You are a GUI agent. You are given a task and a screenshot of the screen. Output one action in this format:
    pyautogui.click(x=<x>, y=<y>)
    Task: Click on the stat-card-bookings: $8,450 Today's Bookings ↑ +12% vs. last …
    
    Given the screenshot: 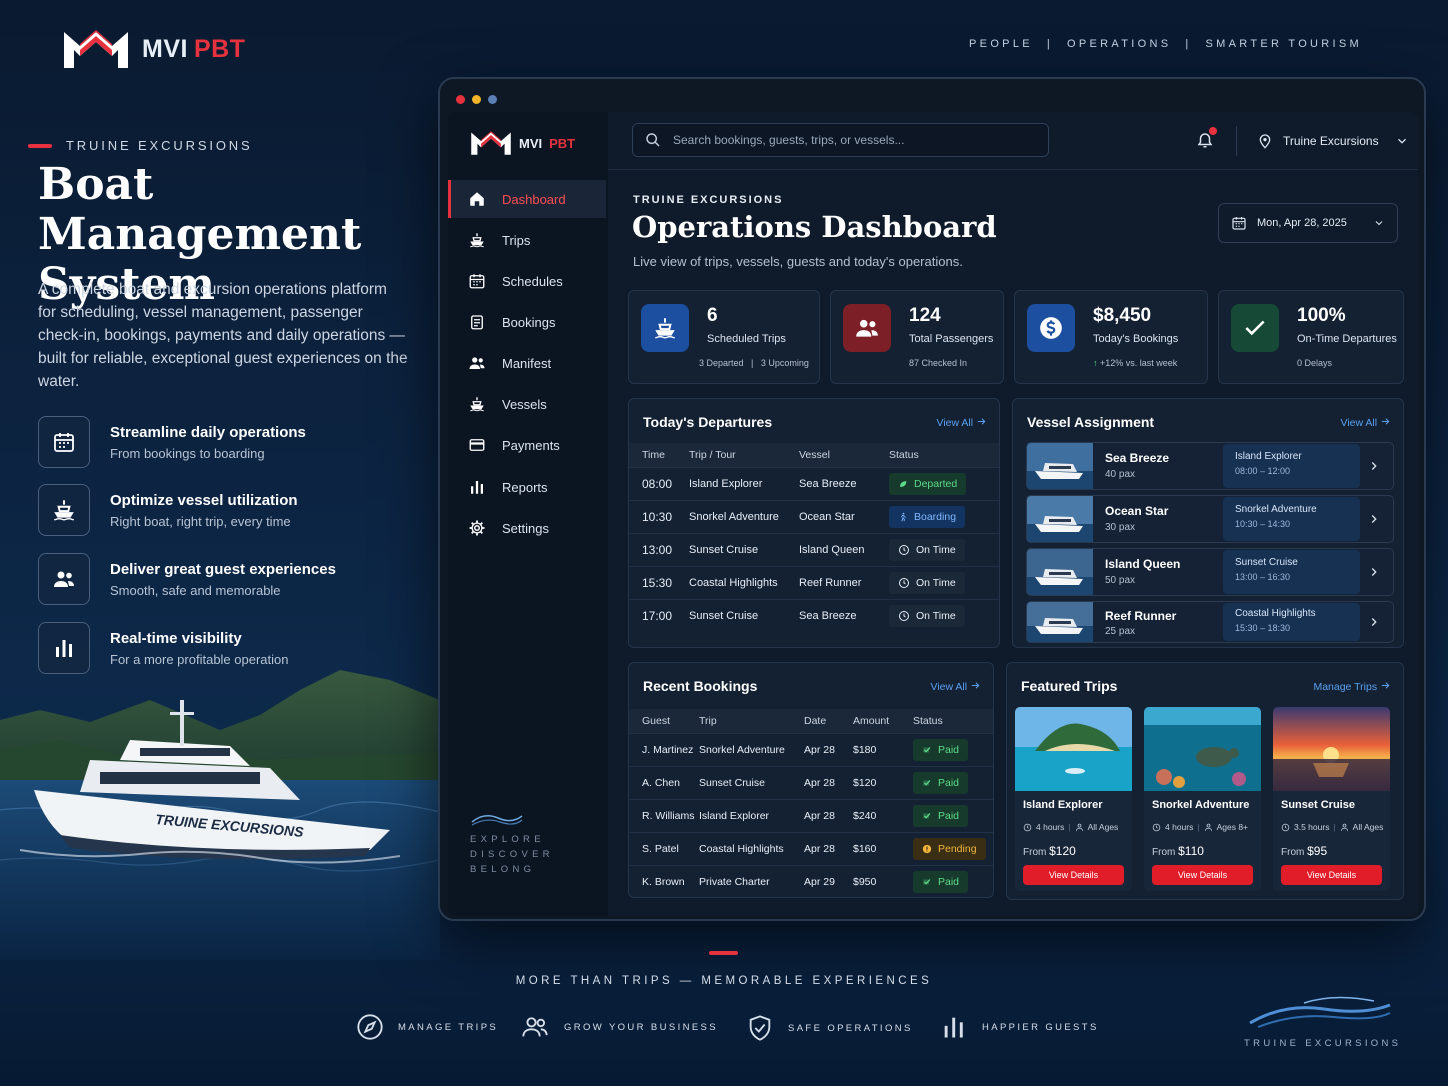 What is the action you would take?
    pyautogui.click(x=1111, y=337)
    